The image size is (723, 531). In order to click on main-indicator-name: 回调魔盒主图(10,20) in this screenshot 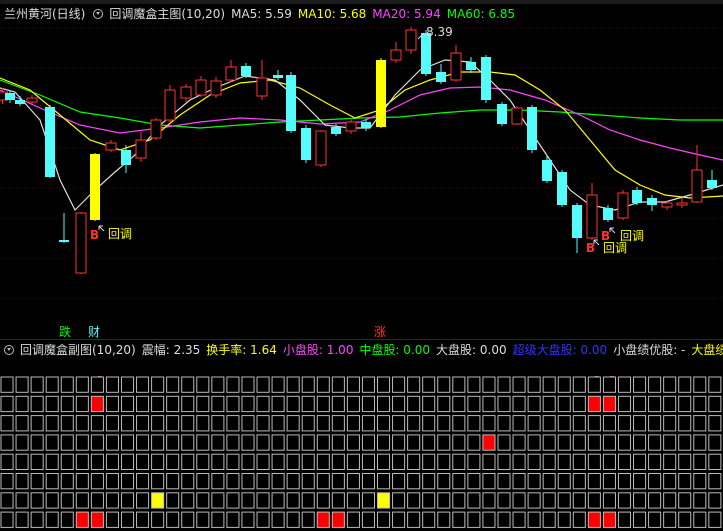, I will do `click(167, 14)`.